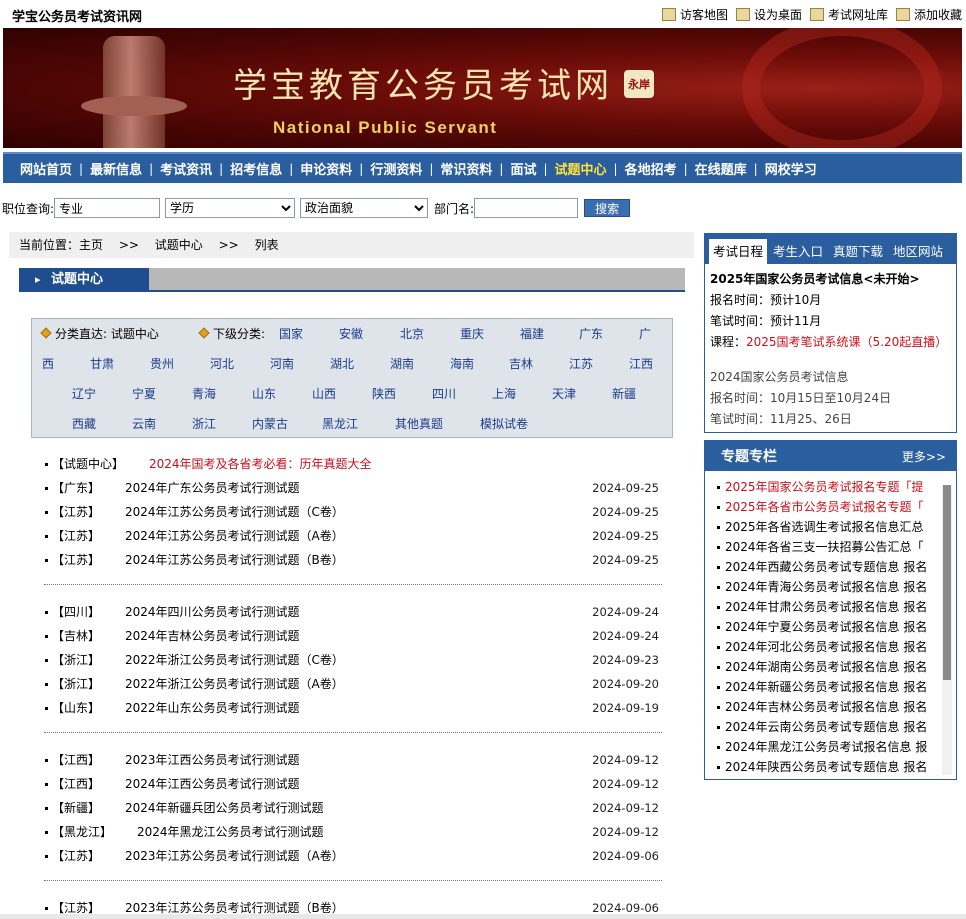 This screenshot has width=966, height=919. I want to click on category-link: 山东, so click(264, 394).